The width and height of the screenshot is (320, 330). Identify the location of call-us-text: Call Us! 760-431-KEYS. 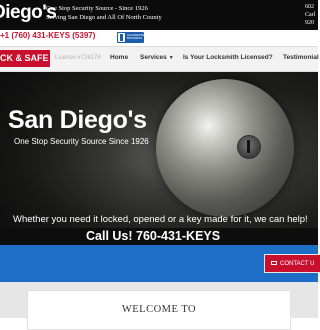
(153, 236).